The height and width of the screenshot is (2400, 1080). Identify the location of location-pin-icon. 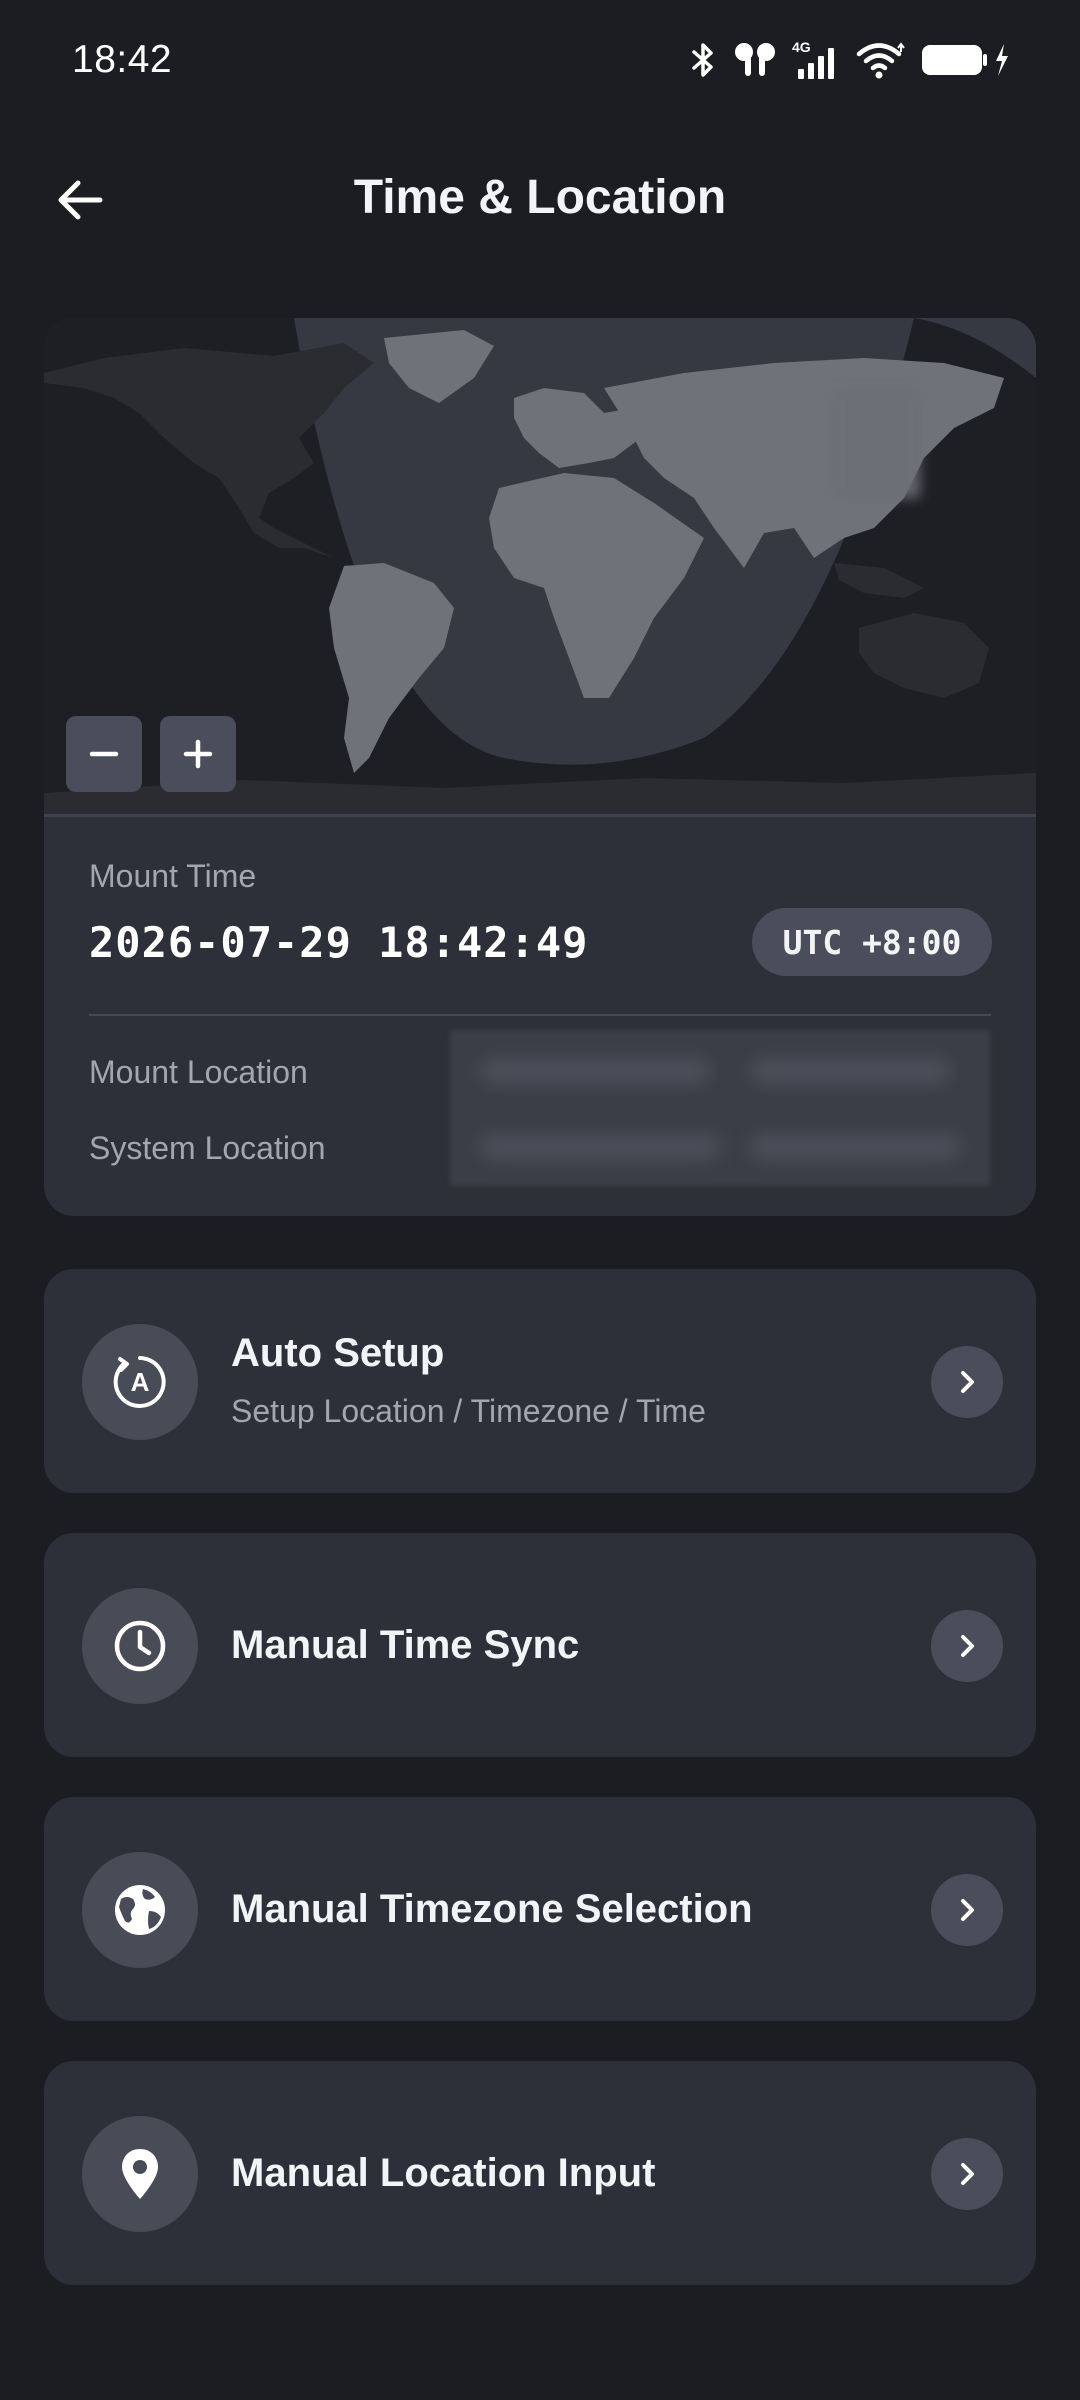
(140, 2174).